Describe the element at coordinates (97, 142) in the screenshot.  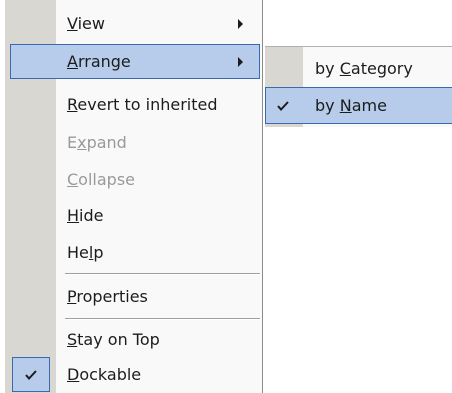
I see `menu-item-label: Expand` at that location.